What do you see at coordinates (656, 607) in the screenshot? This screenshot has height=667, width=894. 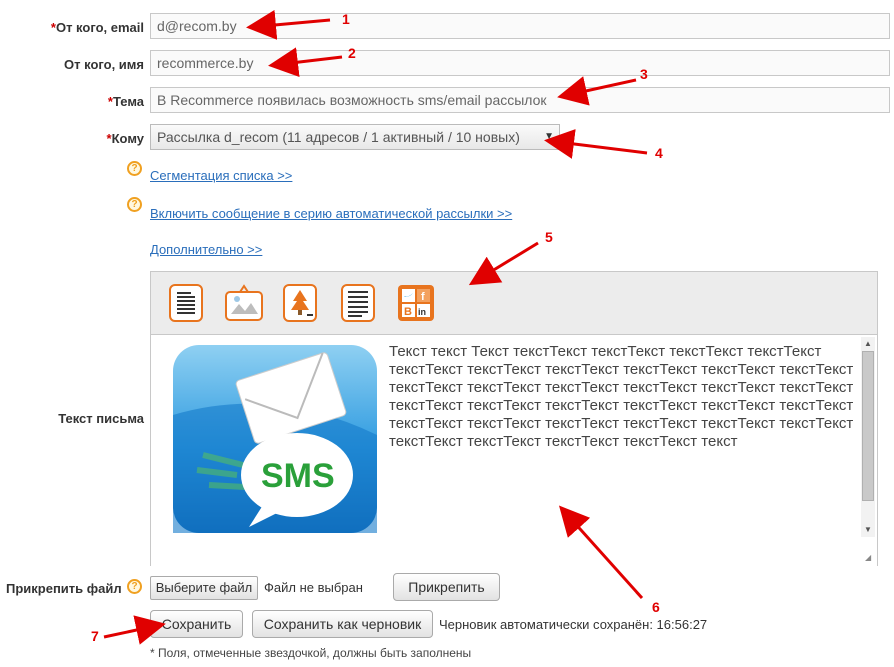 I see `annotation-number-6: 6` at bounding box center [656, 607].